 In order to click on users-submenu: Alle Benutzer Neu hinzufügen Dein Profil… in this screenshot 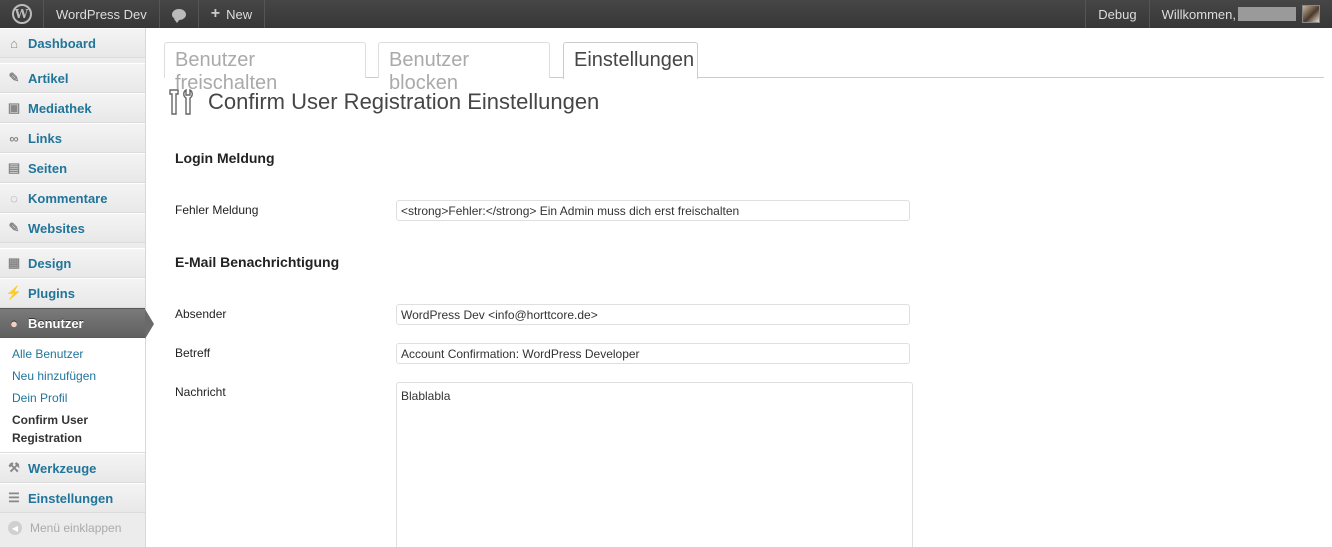, I will do `click(72, 395)`.